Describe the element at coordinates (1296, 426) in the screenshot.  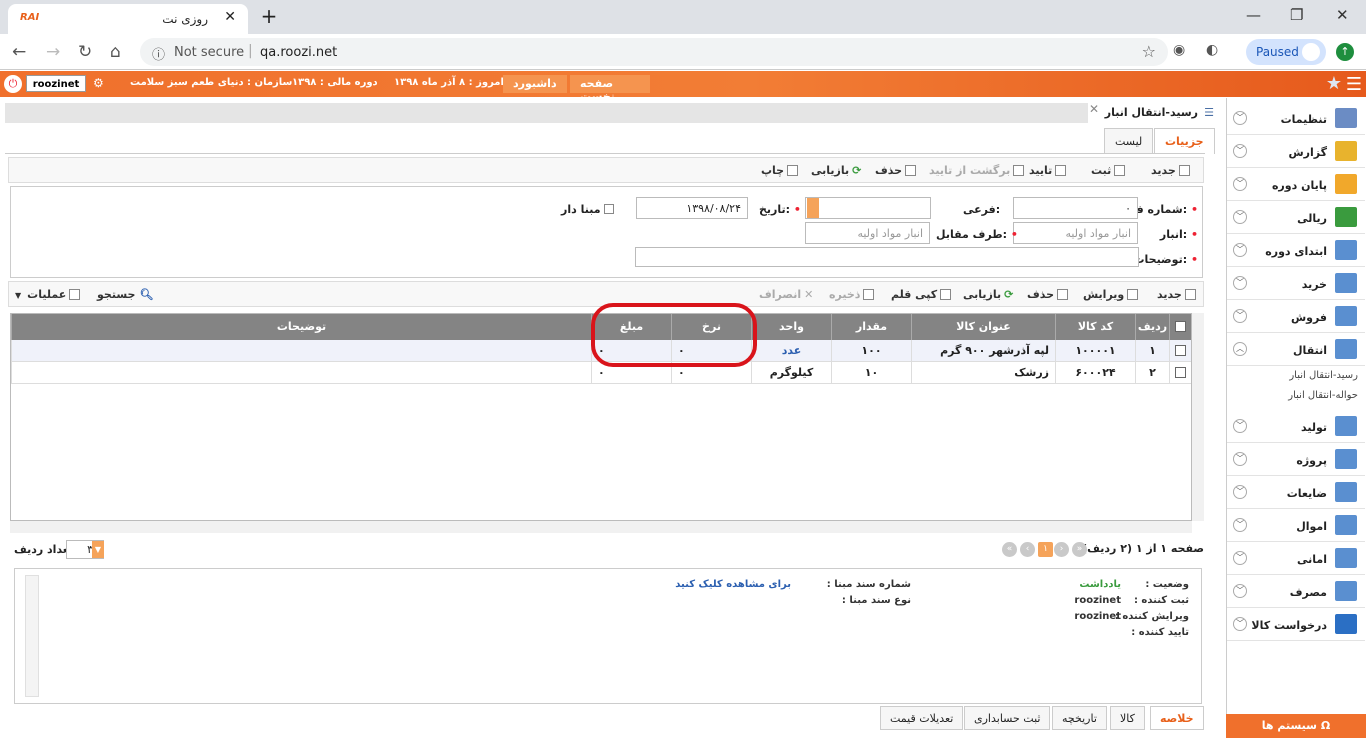
I see `sidebar-item: ﹀ تولید` at that location.